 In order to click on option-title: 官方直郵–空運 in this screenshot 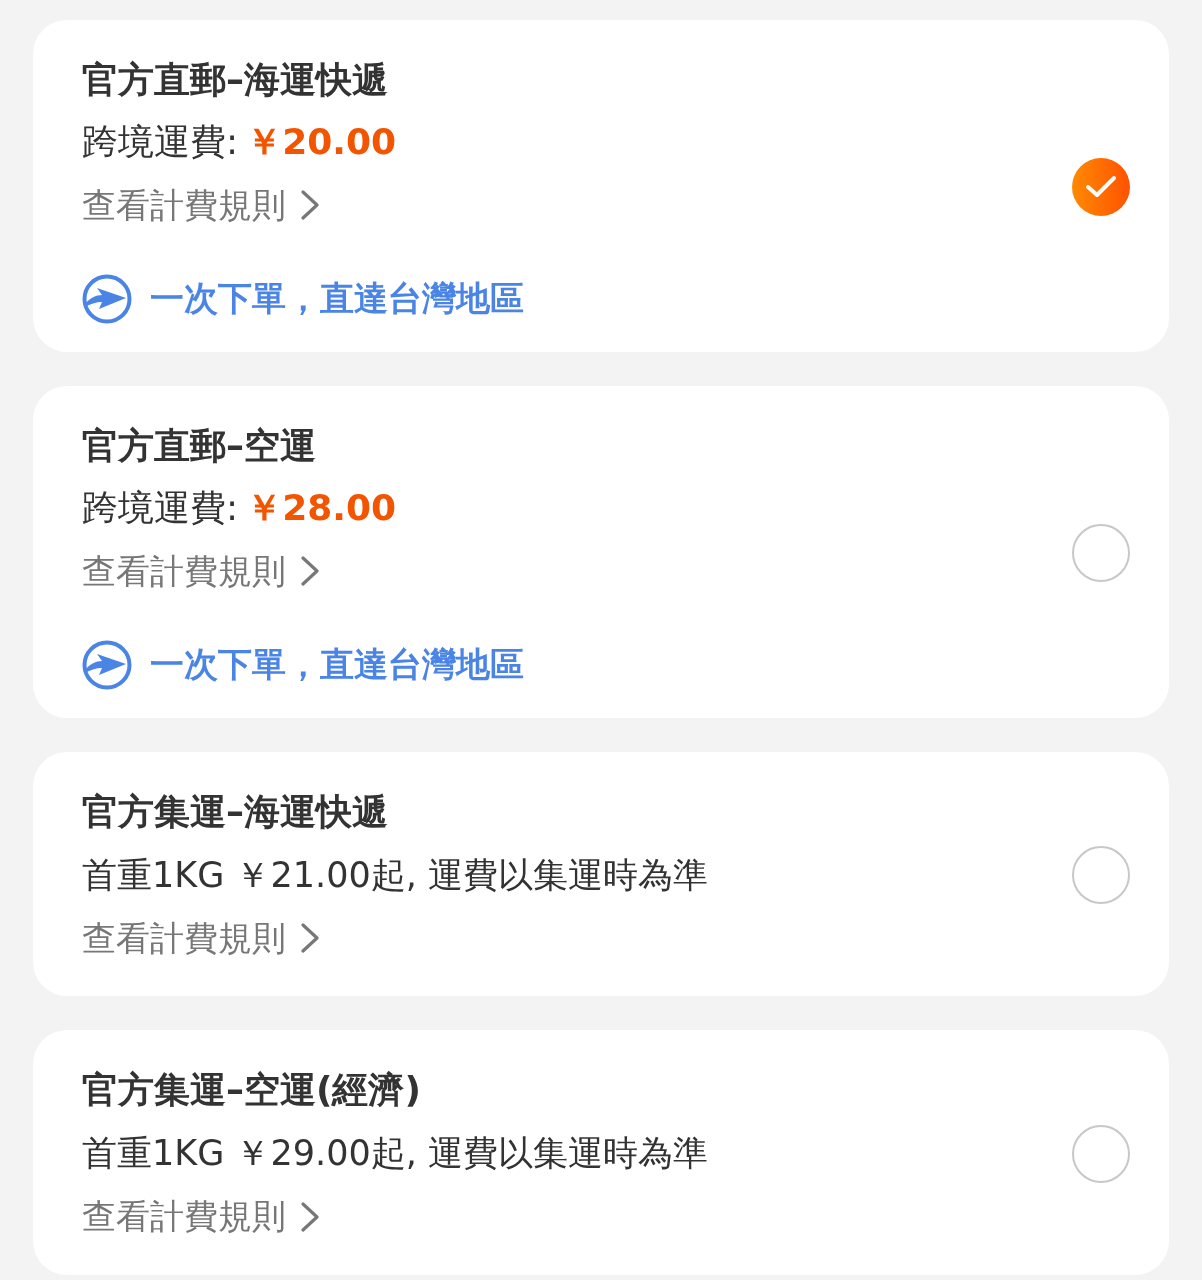, I will do `click(199, 445)`.